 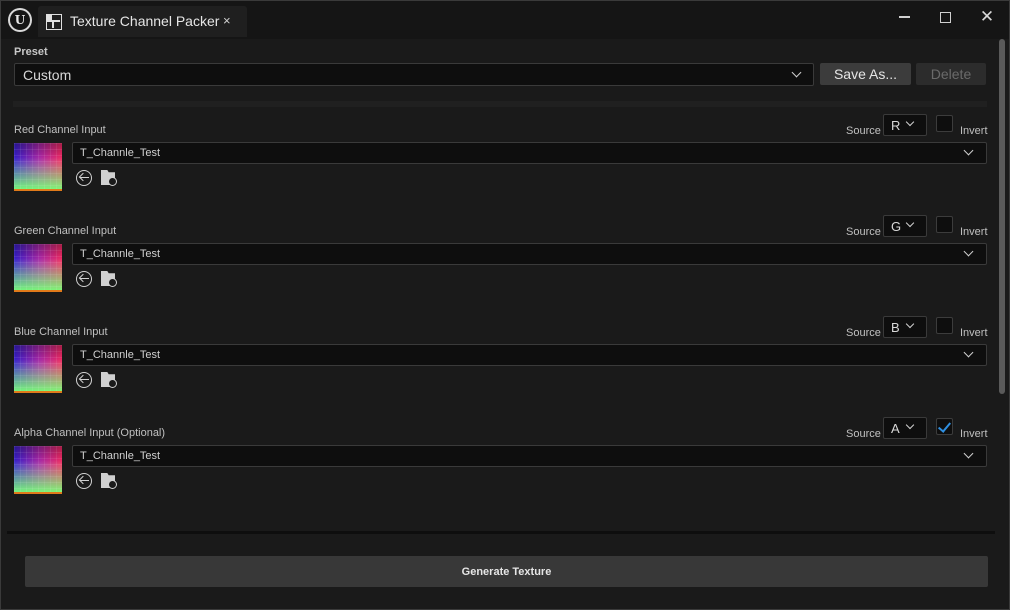 I want to click on delete-button: Delete, so click(x=951, y=74).